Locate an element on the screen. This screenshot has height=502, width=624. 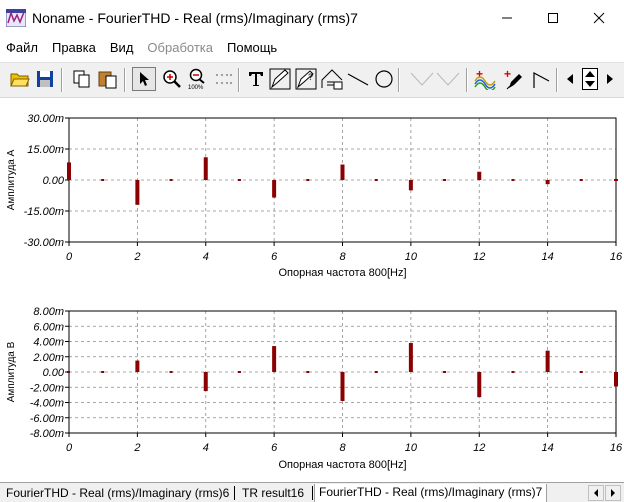
save-button is located at coordinates (45, 79).